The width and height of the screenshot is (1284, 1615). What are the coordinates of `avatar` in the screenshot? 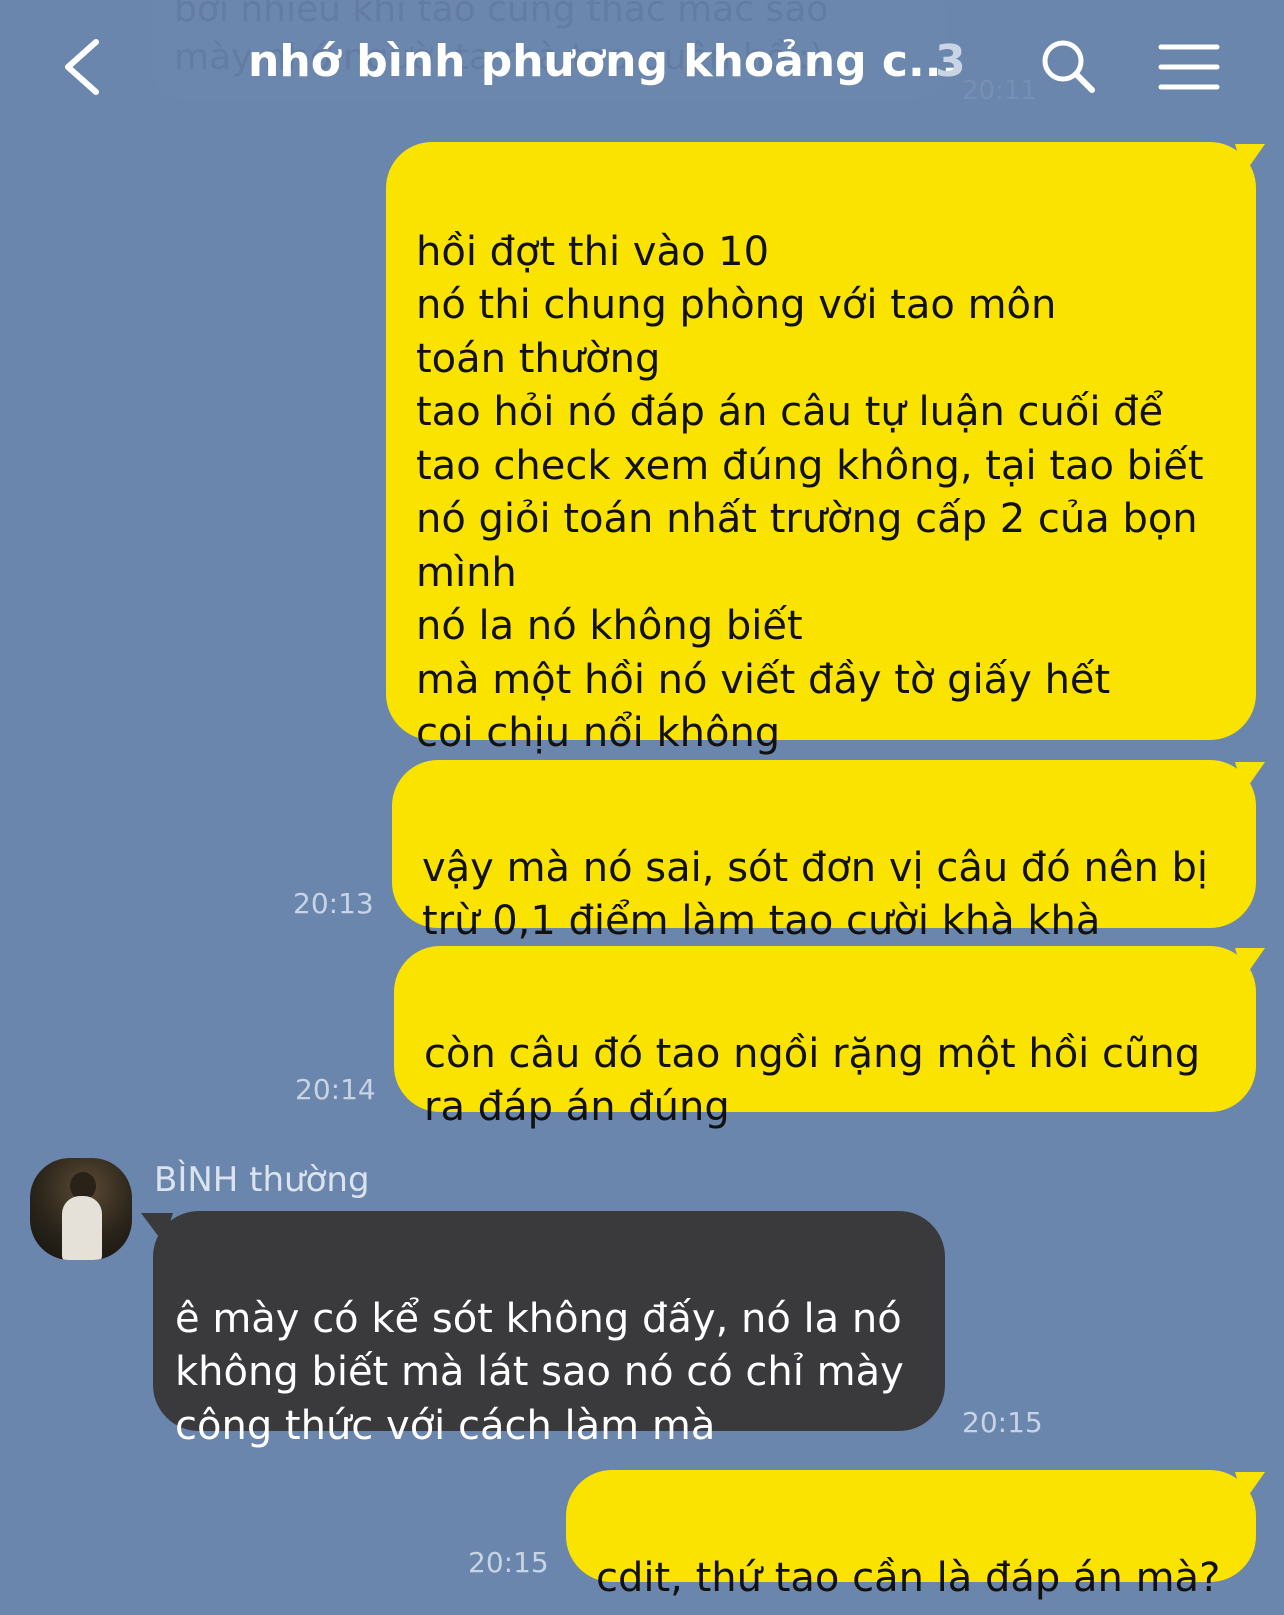 It's located at (81, 1209).